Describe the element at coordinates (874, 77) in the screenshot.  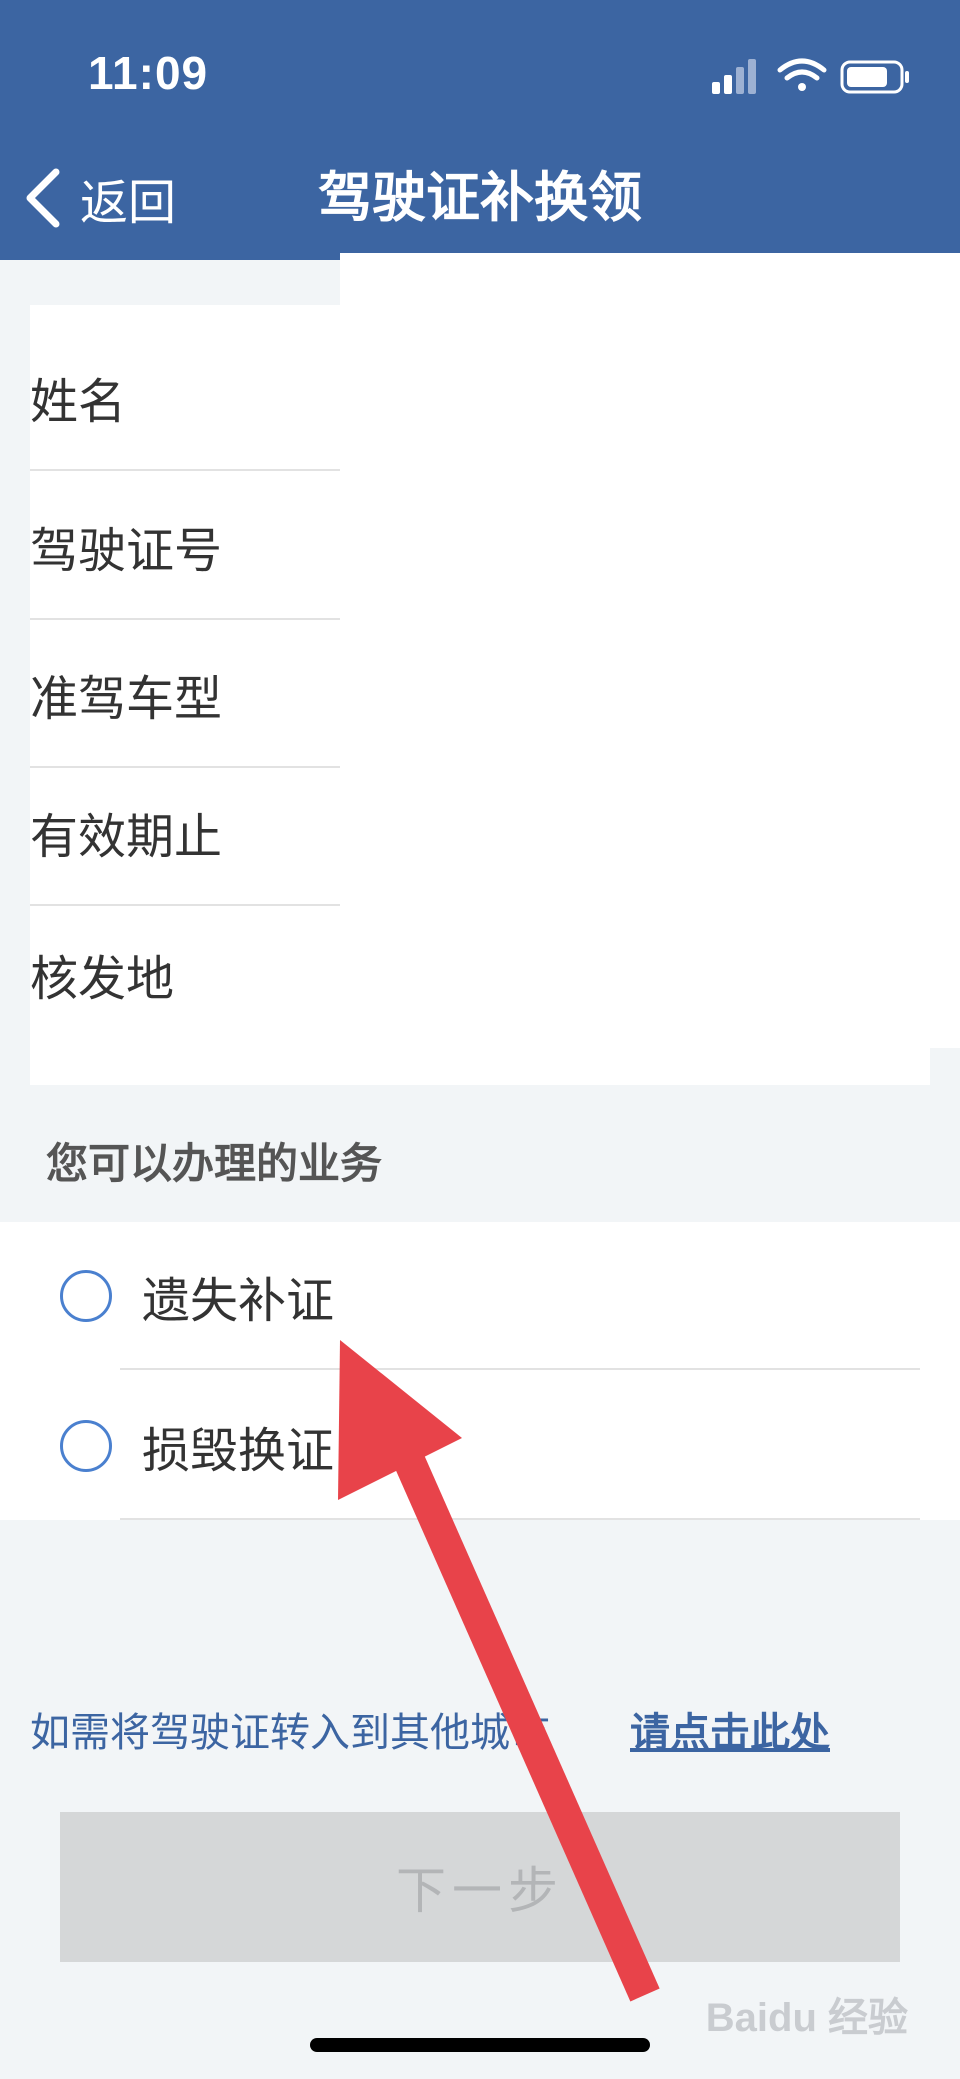
I see `battery-icon` at that location.